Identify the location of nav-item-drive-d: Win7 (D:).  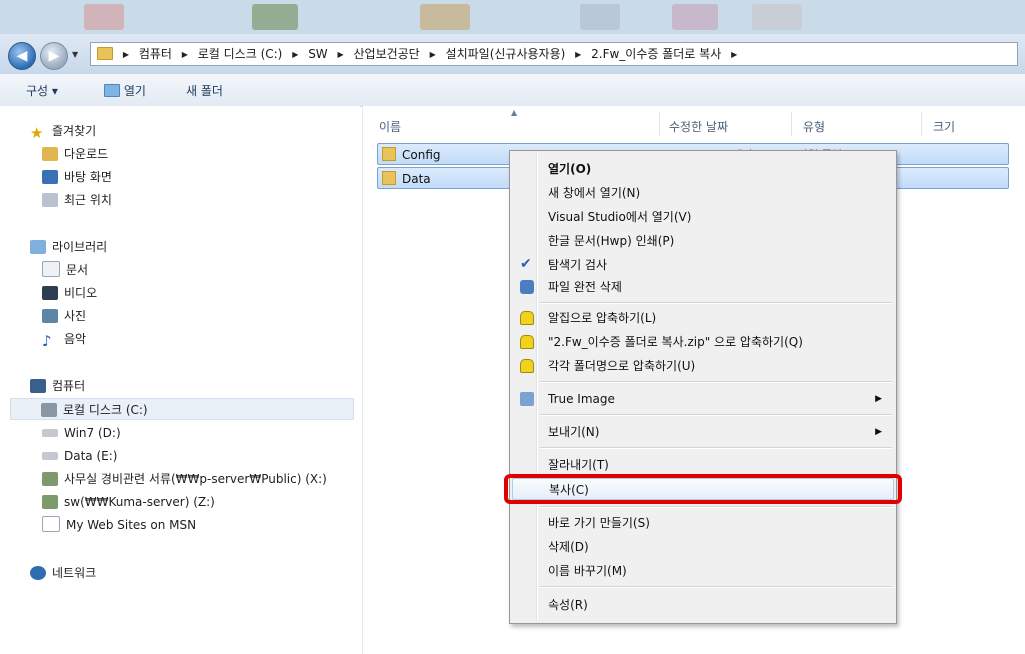
(81, 433).